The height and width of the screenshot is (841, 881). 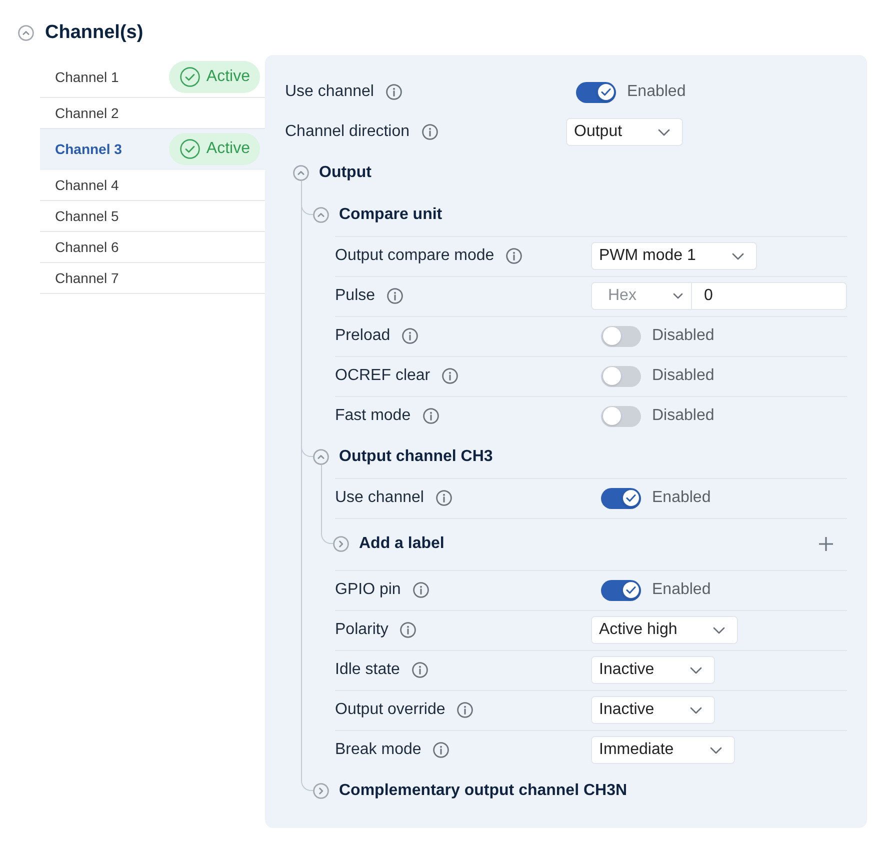 What do you see at coordinates (401, 544) in the screenshot?
I see `group-title: Add a label` at bounding box center [401, 544].